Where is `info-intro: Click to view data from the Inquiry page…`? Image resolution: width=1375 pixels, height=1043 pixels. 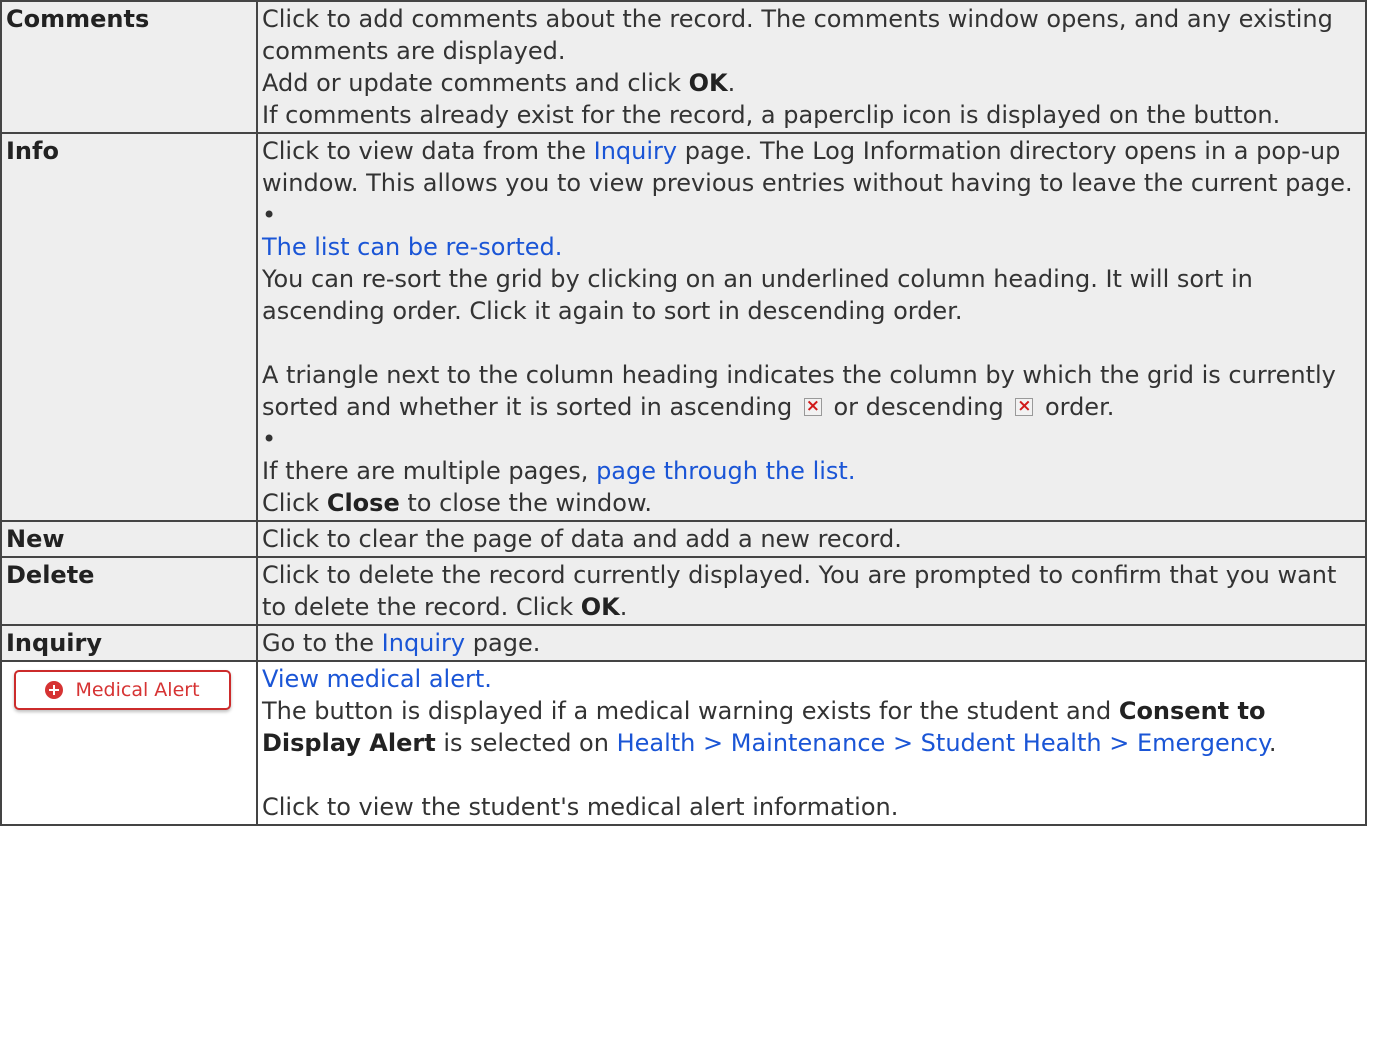 info-intro: Click to view data from the Inquiry page… is located at coordinates (812, 167).